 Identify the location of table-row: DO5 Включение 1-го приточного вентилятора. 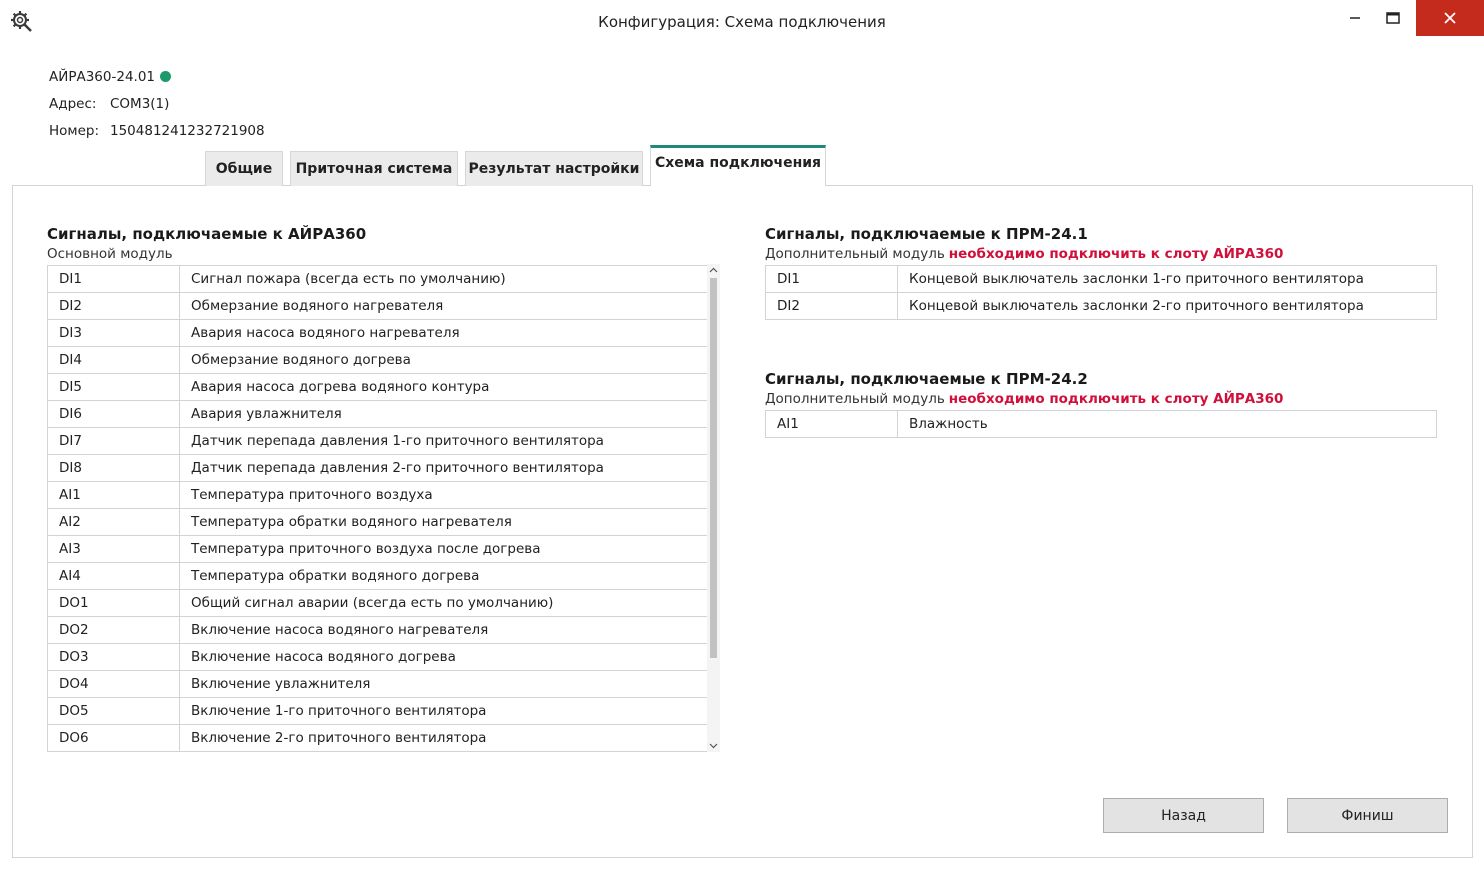
(378, 711).